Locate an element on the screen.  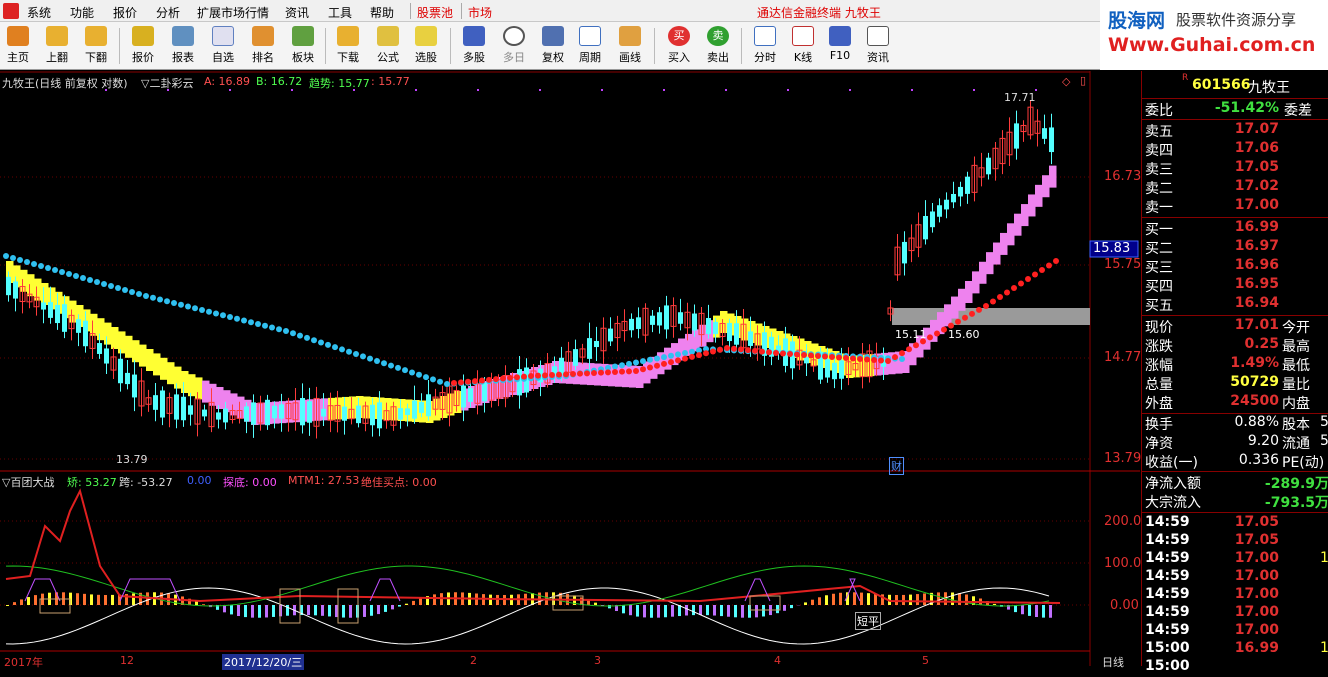
weibi-row: 委比 -51.42% 委差 is located at coordinates (1235, 109).